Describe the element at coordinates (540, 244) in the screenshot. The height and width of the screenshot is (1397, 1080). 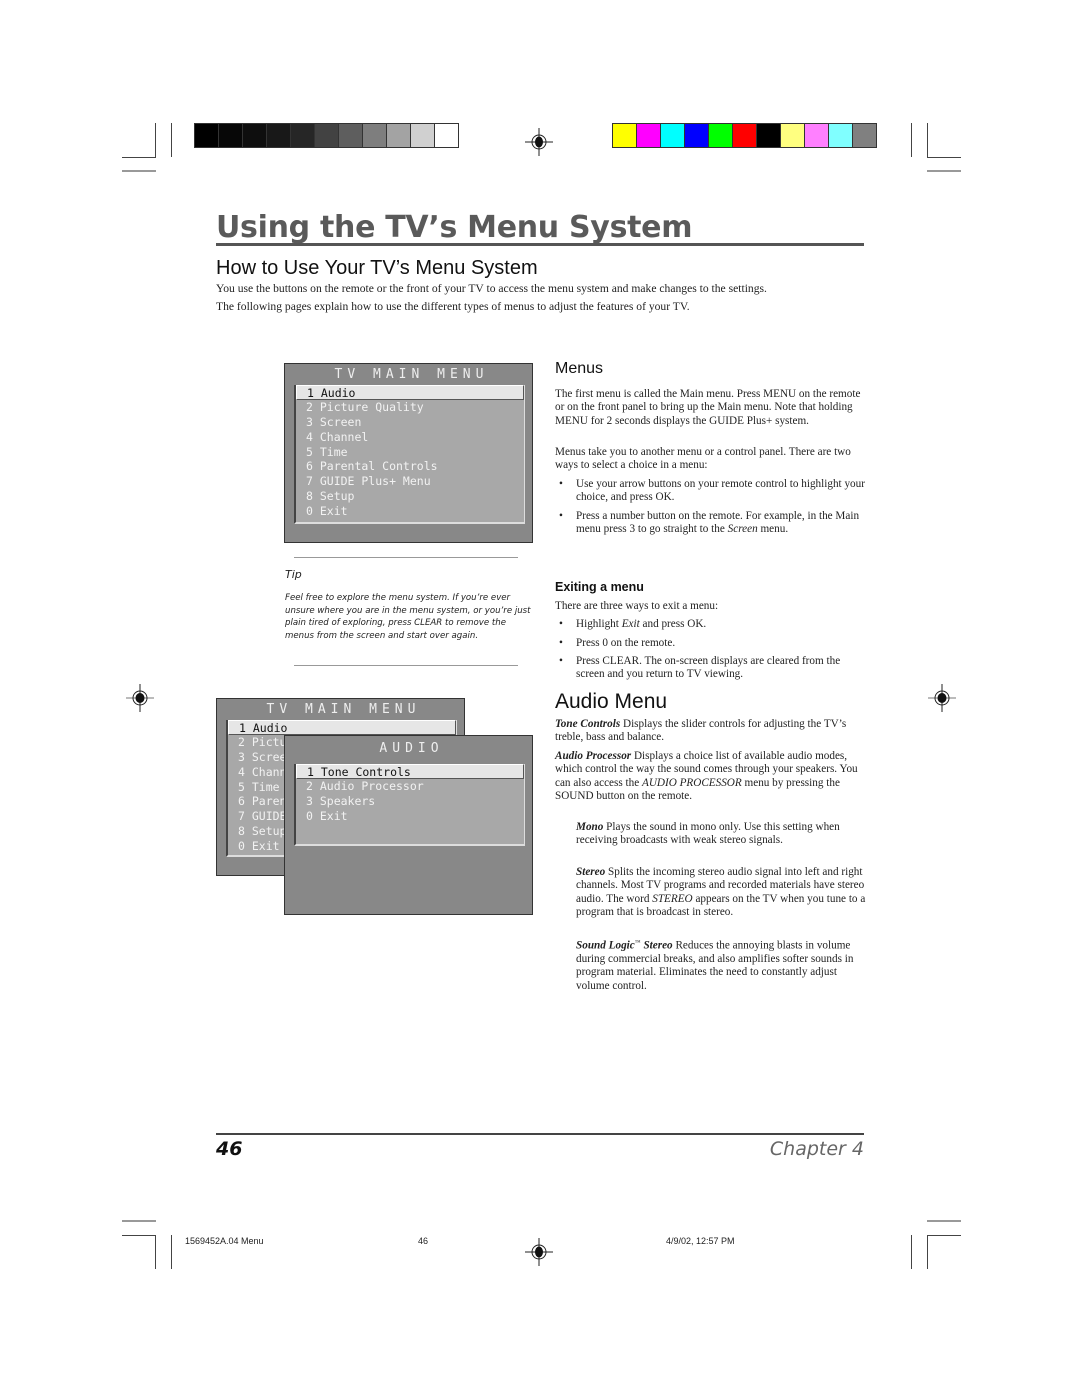
I see `title-rule` at that location.